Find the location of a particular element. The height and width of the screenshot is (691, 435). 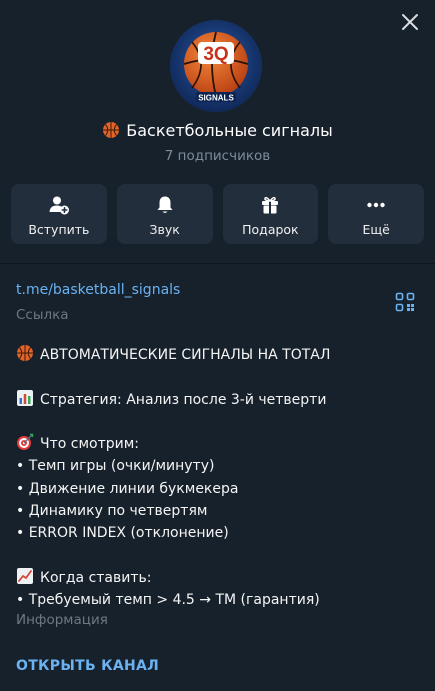

channel-title: Баскетбольные сигналы is located at coordinates (217, 131).